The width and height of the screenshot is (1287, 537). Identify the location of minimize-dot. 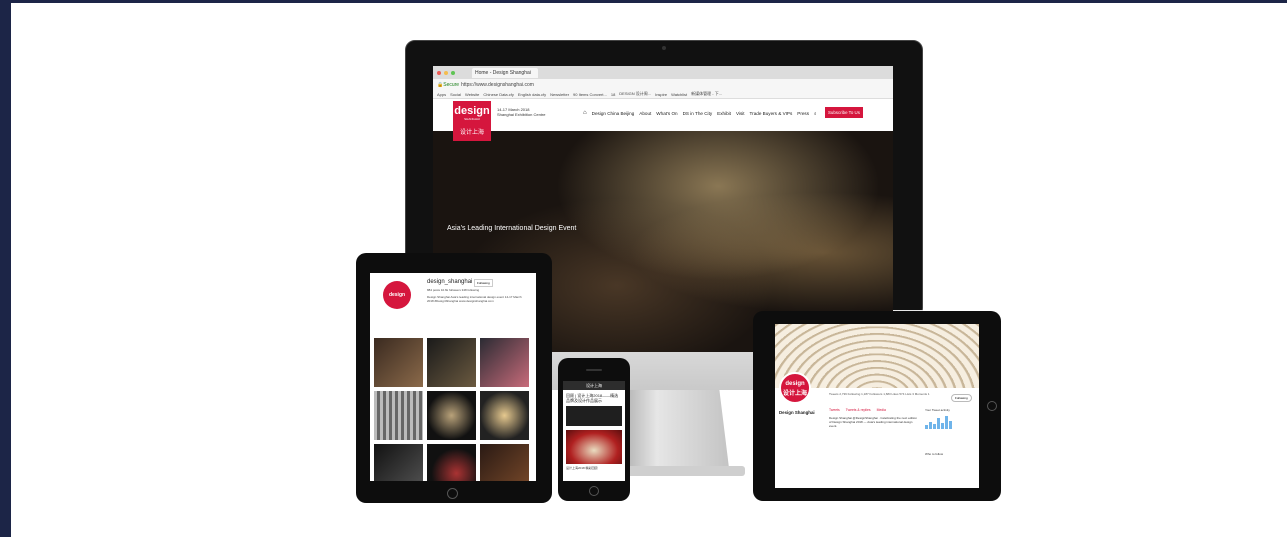
(446, 72).